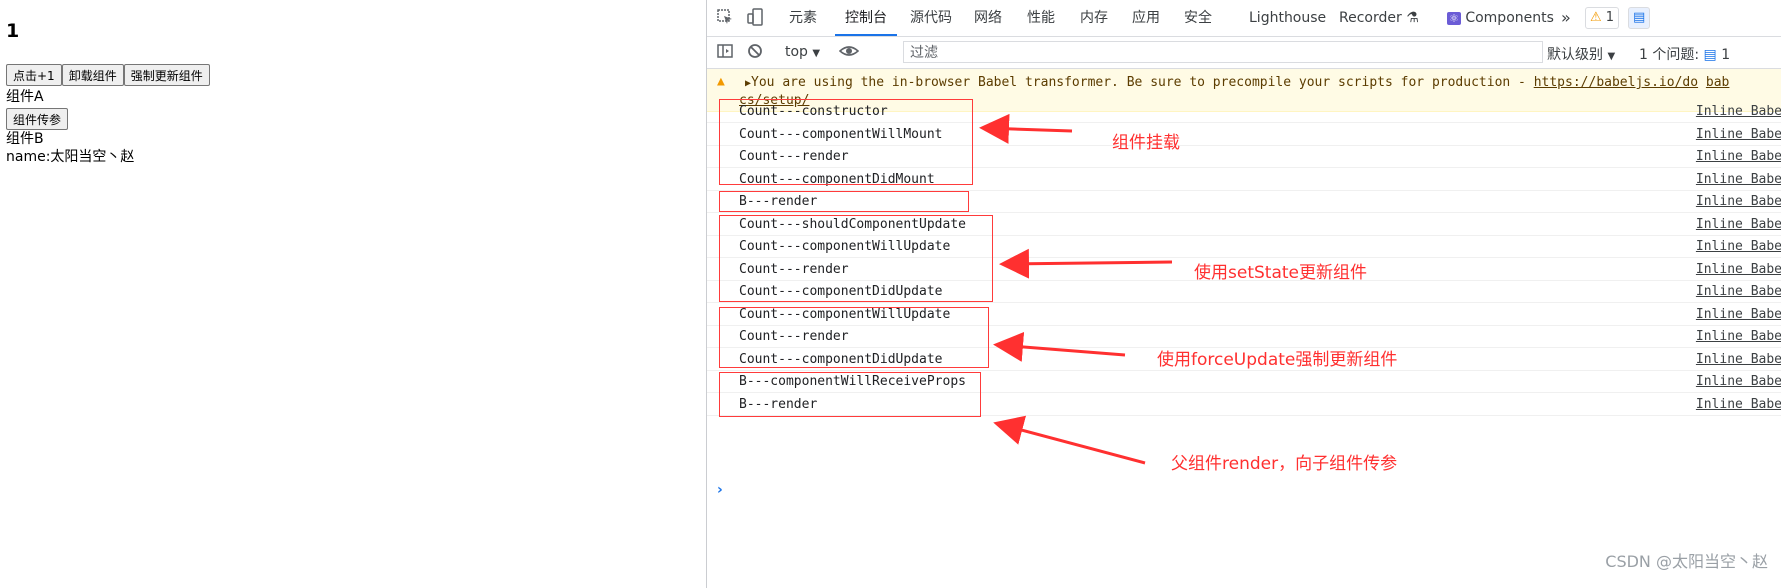 The height and width of the screenshot is (588, 1781). Describe the element at coordinates (70, 157) in the screenshot. I see `name-text: name:太阳当空丶赵` at that location.